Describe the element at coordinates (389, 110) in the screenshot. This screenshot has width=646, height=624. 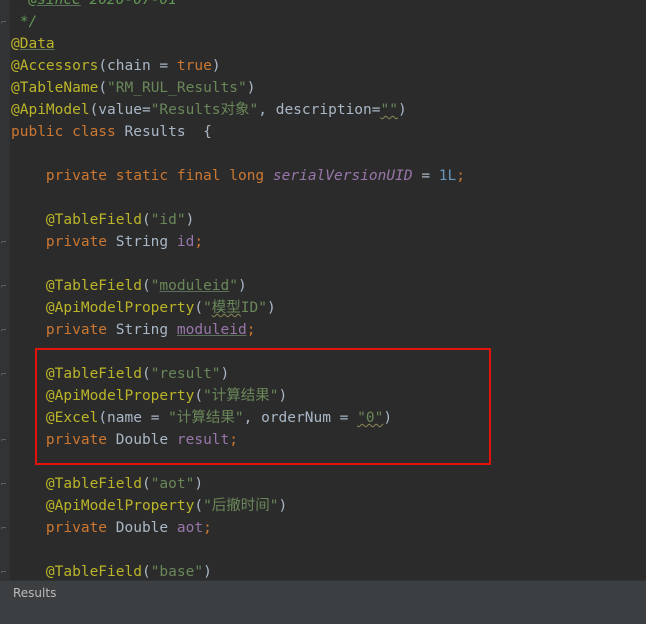
I see `code-token: ""` at that location.